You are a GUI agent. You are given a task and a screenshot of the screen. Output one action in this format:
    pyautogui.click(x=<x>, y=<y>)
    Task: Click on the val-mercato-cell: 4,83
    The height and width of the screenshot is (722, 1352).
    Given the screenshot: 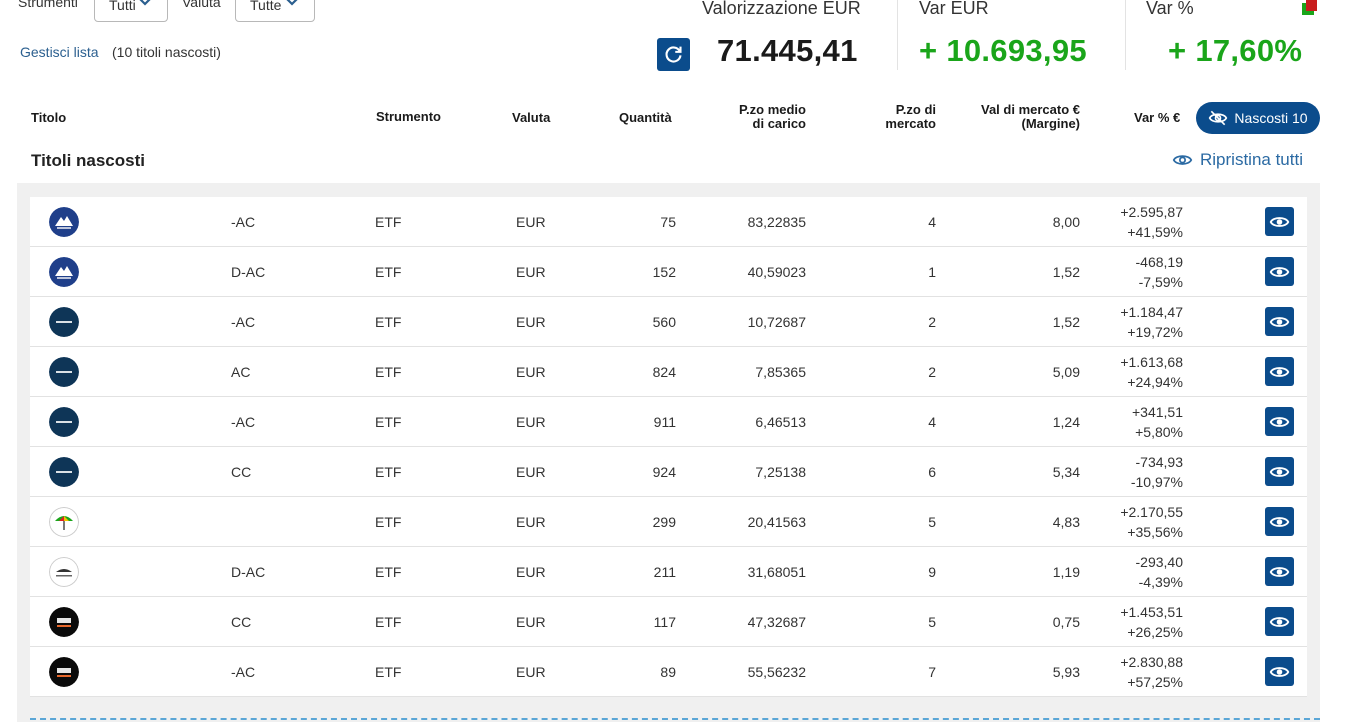 What is the action you would take?
    pyautogui.click(x=1066, y=522)
    